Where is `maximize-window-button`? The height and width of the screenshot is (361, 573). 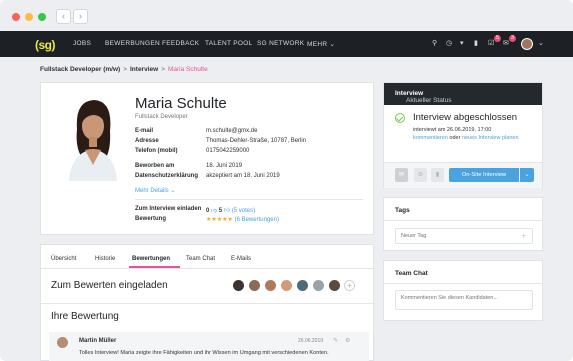 maximize-window-button is located at coordinates (42, 17).